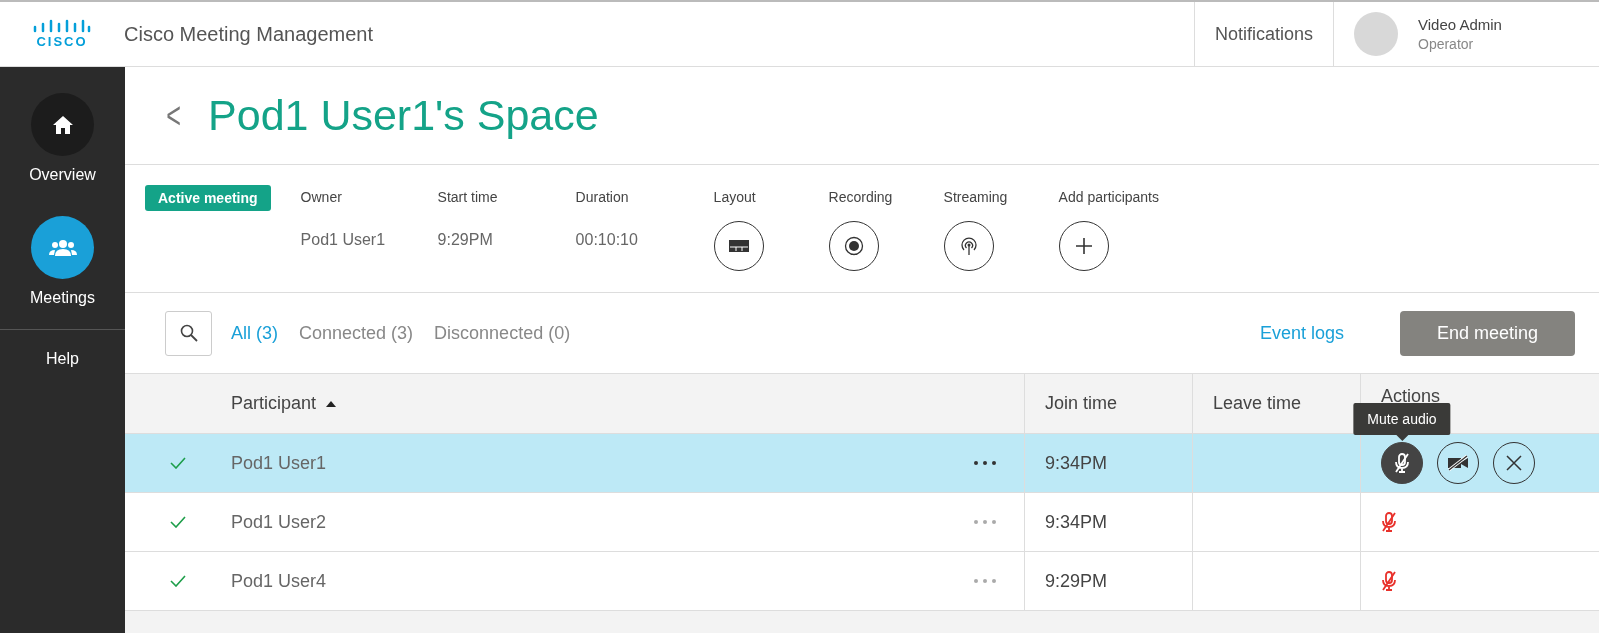 Image resolution: width=1599 pixels, height=633 pixels. What do you see at coordinates (976, 197) in the screenshot?
I see `control-label: Streaming` at bounding box center [976, 197].